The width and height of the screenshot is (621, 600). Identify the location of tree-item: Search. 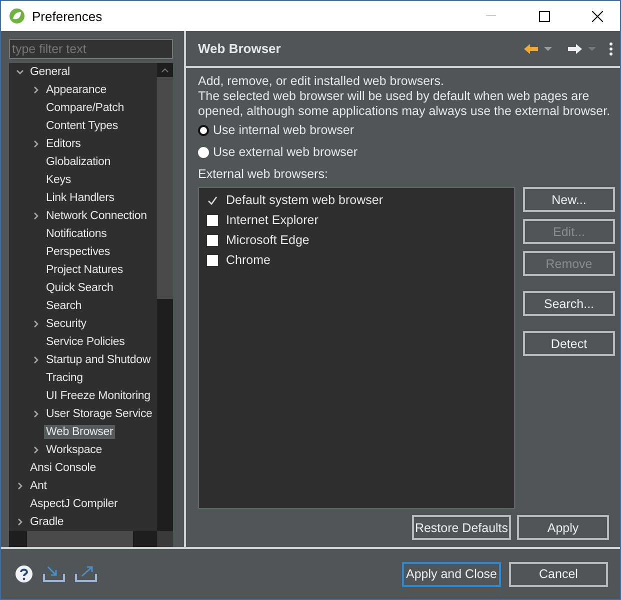
(64, 306).